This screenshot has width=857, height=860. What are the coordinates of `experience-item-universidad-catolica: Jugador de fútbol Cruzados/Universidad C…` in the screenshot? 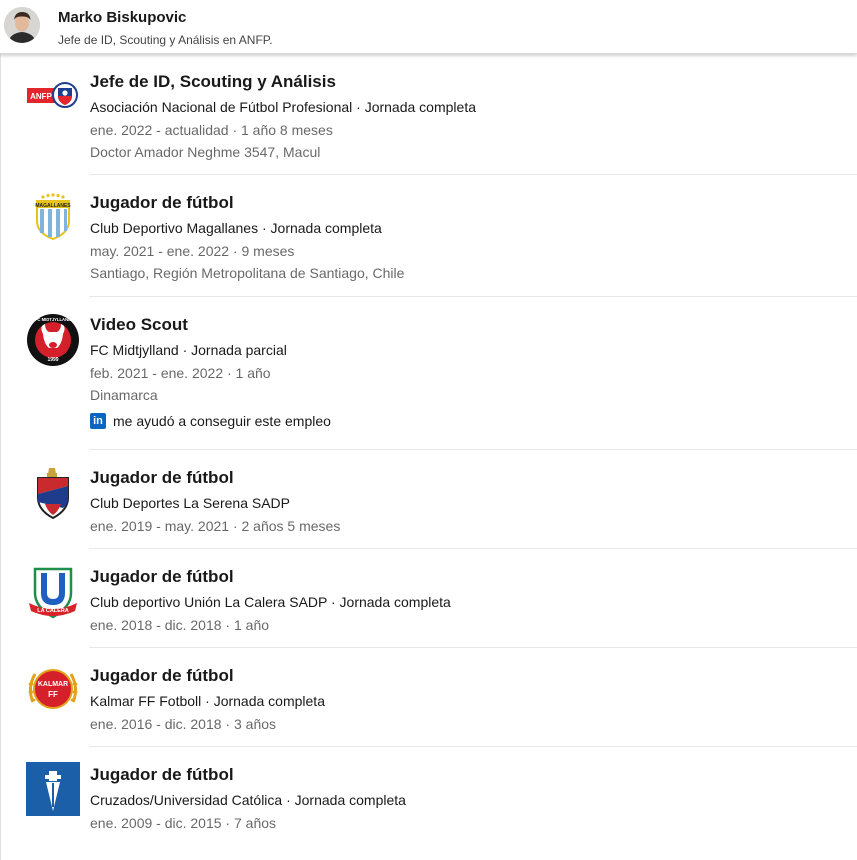 It's located at (429, 797).